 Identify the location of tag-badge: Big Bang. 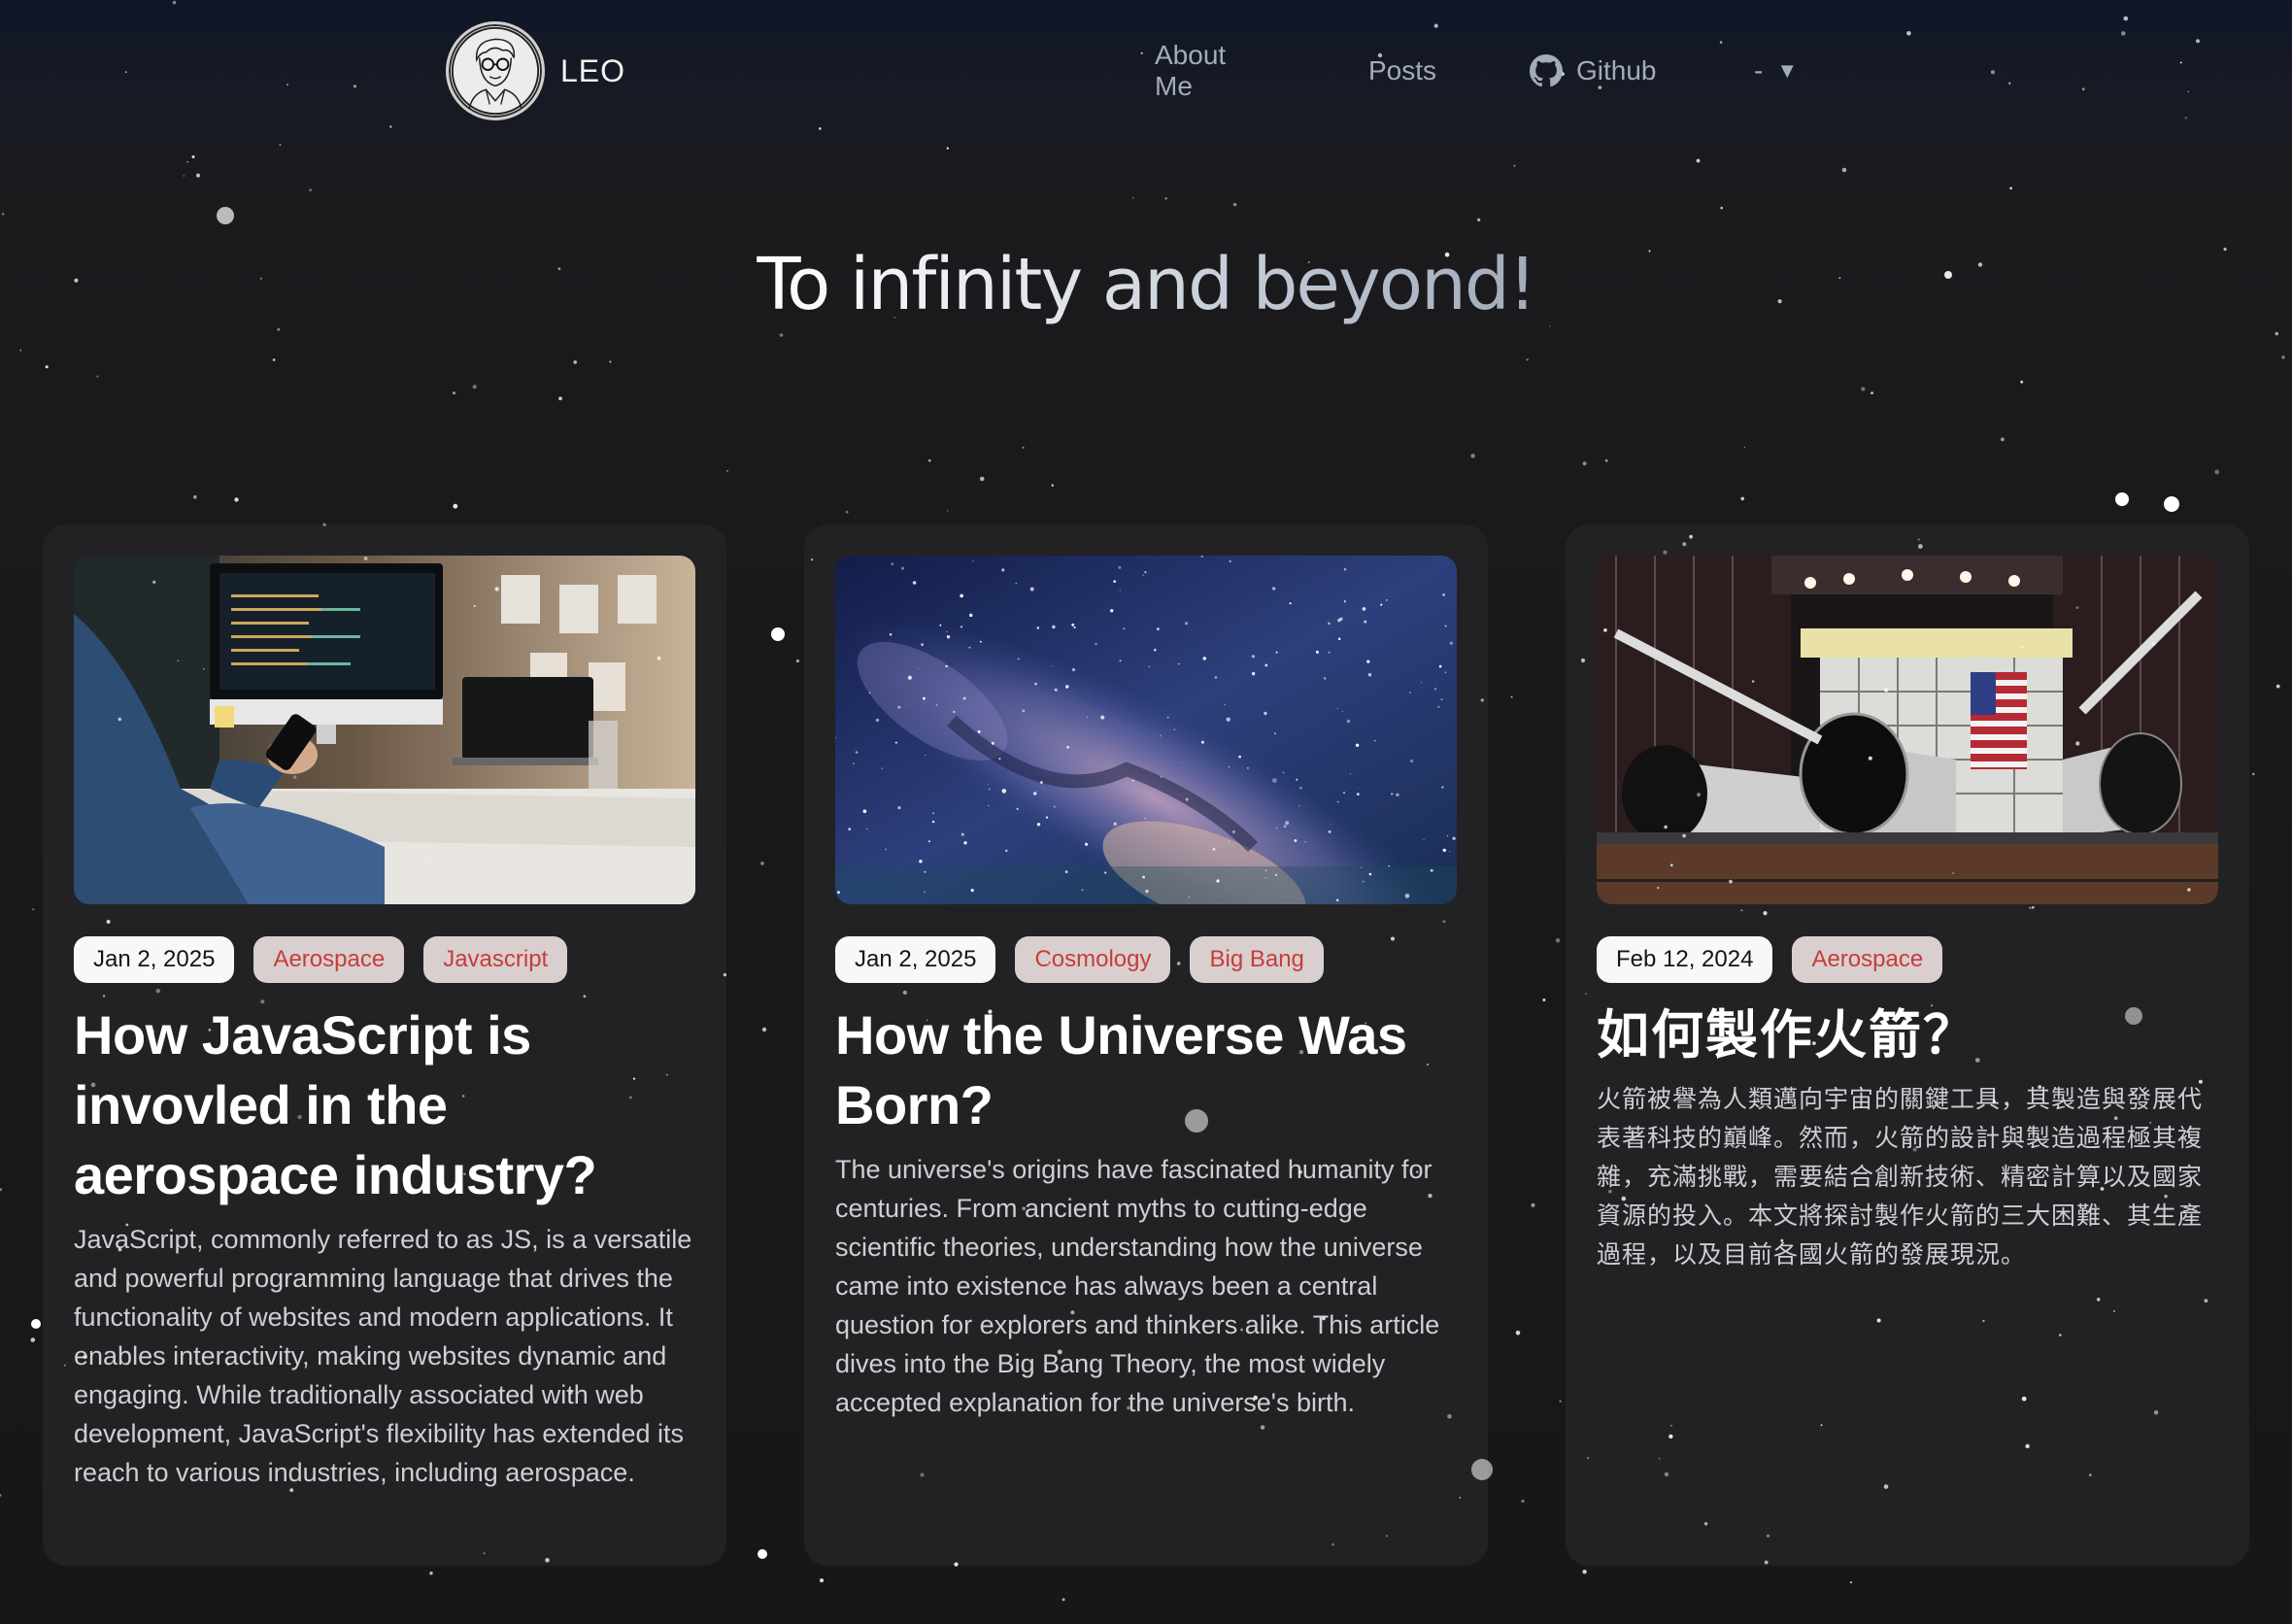
(1257, 959).